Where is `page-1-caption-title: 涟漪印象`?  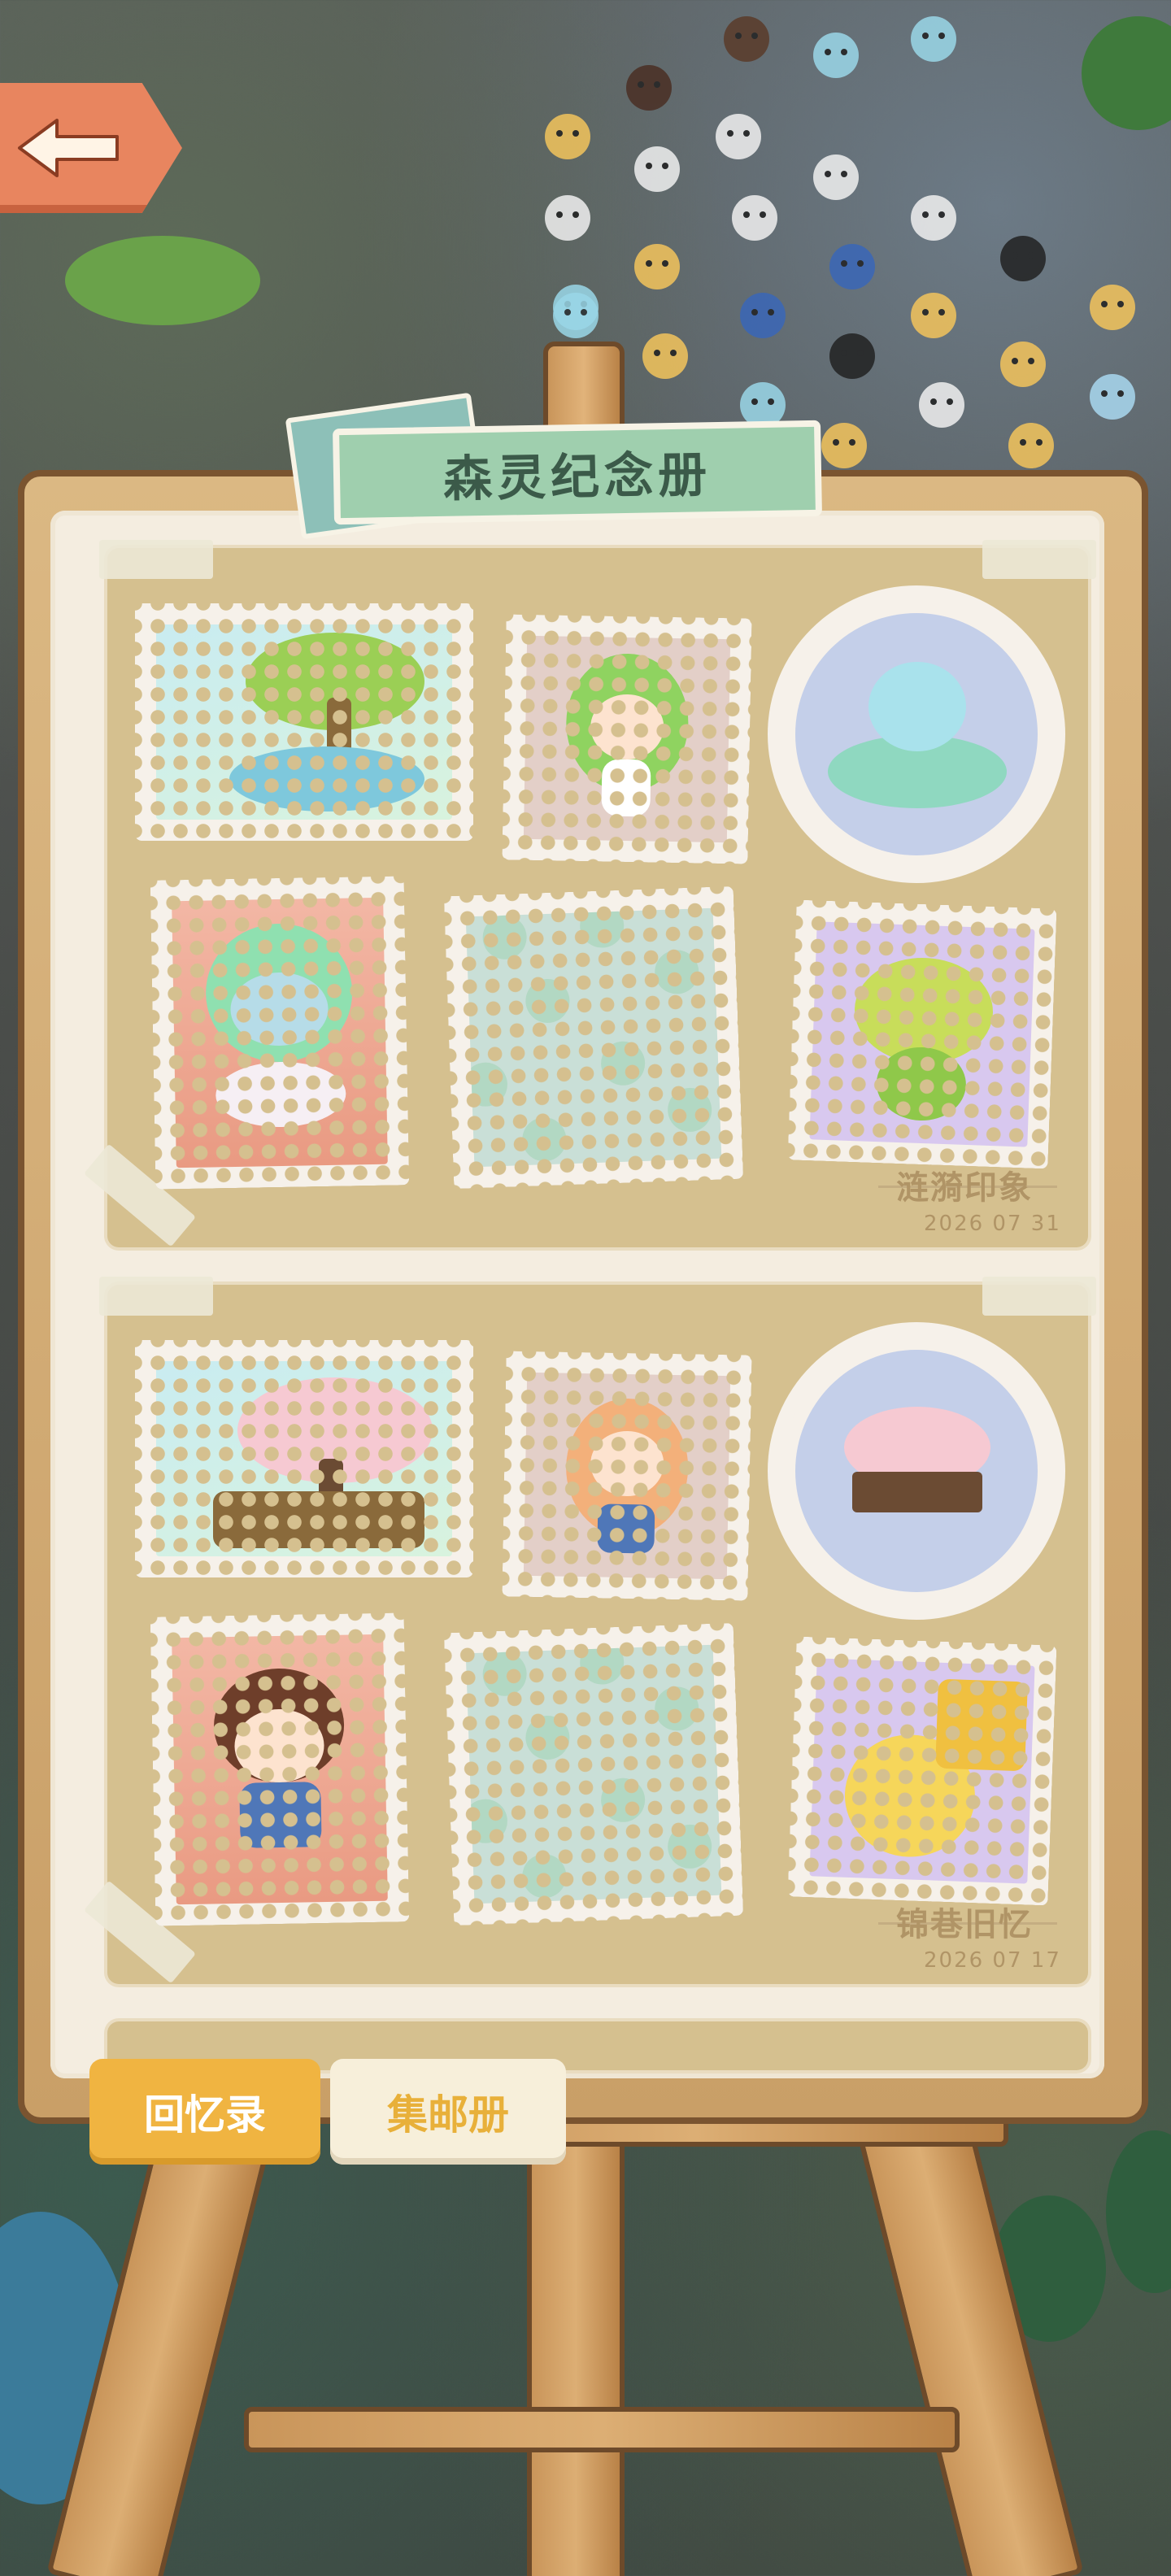
page-1-caption-title: 涟漪印象 is located at coordinates (964, 1188).